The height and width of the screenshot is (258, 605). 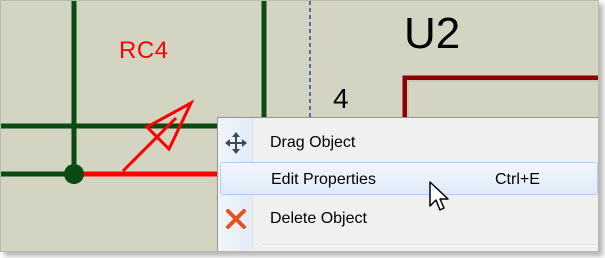 I want to click on mouse-cursor-icon, so click(x=439, y=196).